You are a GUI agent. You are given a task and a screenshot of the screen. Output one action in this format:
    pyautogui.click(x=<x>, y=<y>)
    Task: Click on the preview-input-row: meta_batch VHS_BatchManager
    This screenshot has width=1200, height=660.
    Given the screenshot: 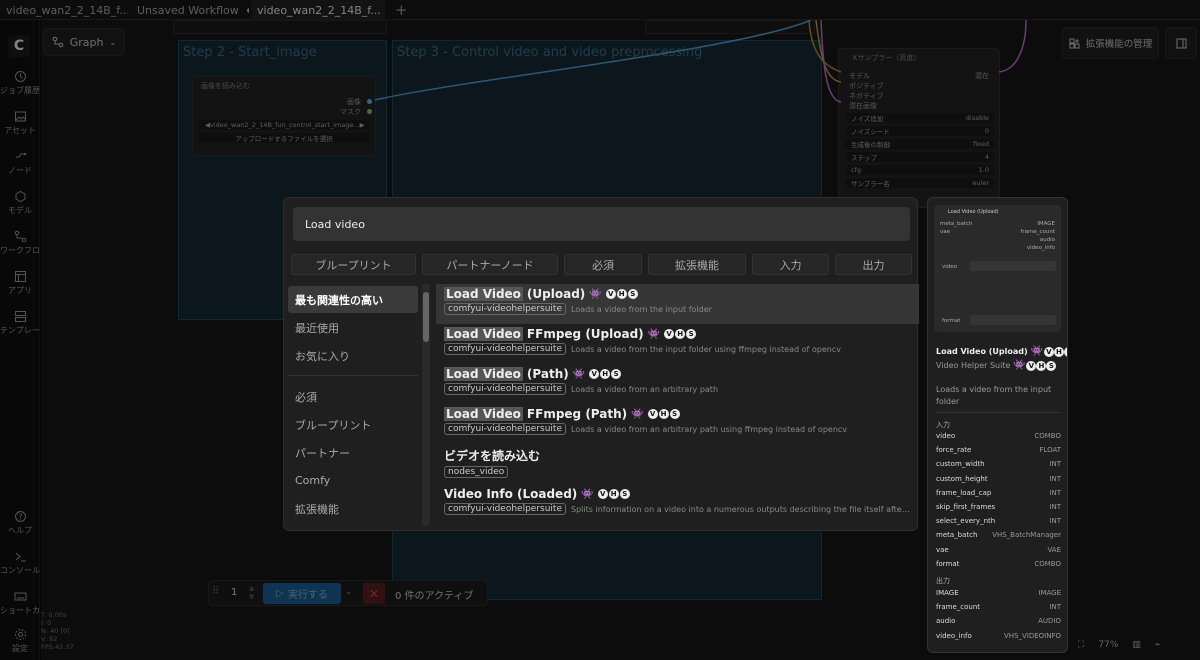 What is the action you would take?
    pyautogui.click(x=998, y=535)
    